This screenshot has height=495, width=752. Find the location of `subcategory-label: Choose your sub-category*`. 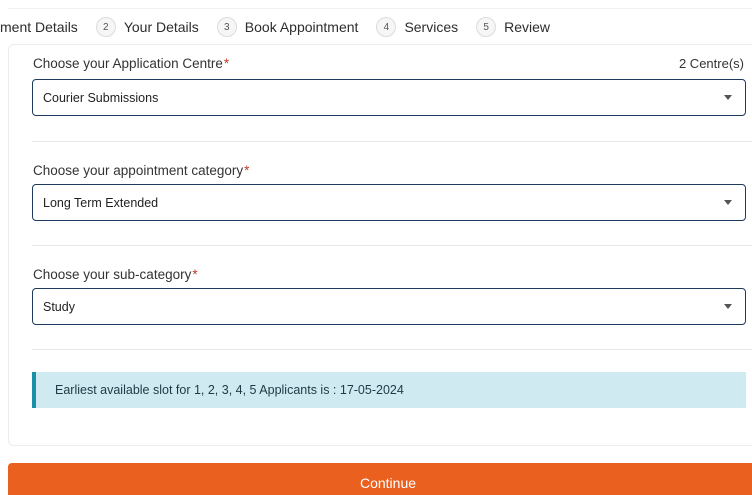

subcategory-label: Choose your sub-category* is located at coordinates (115, 274).